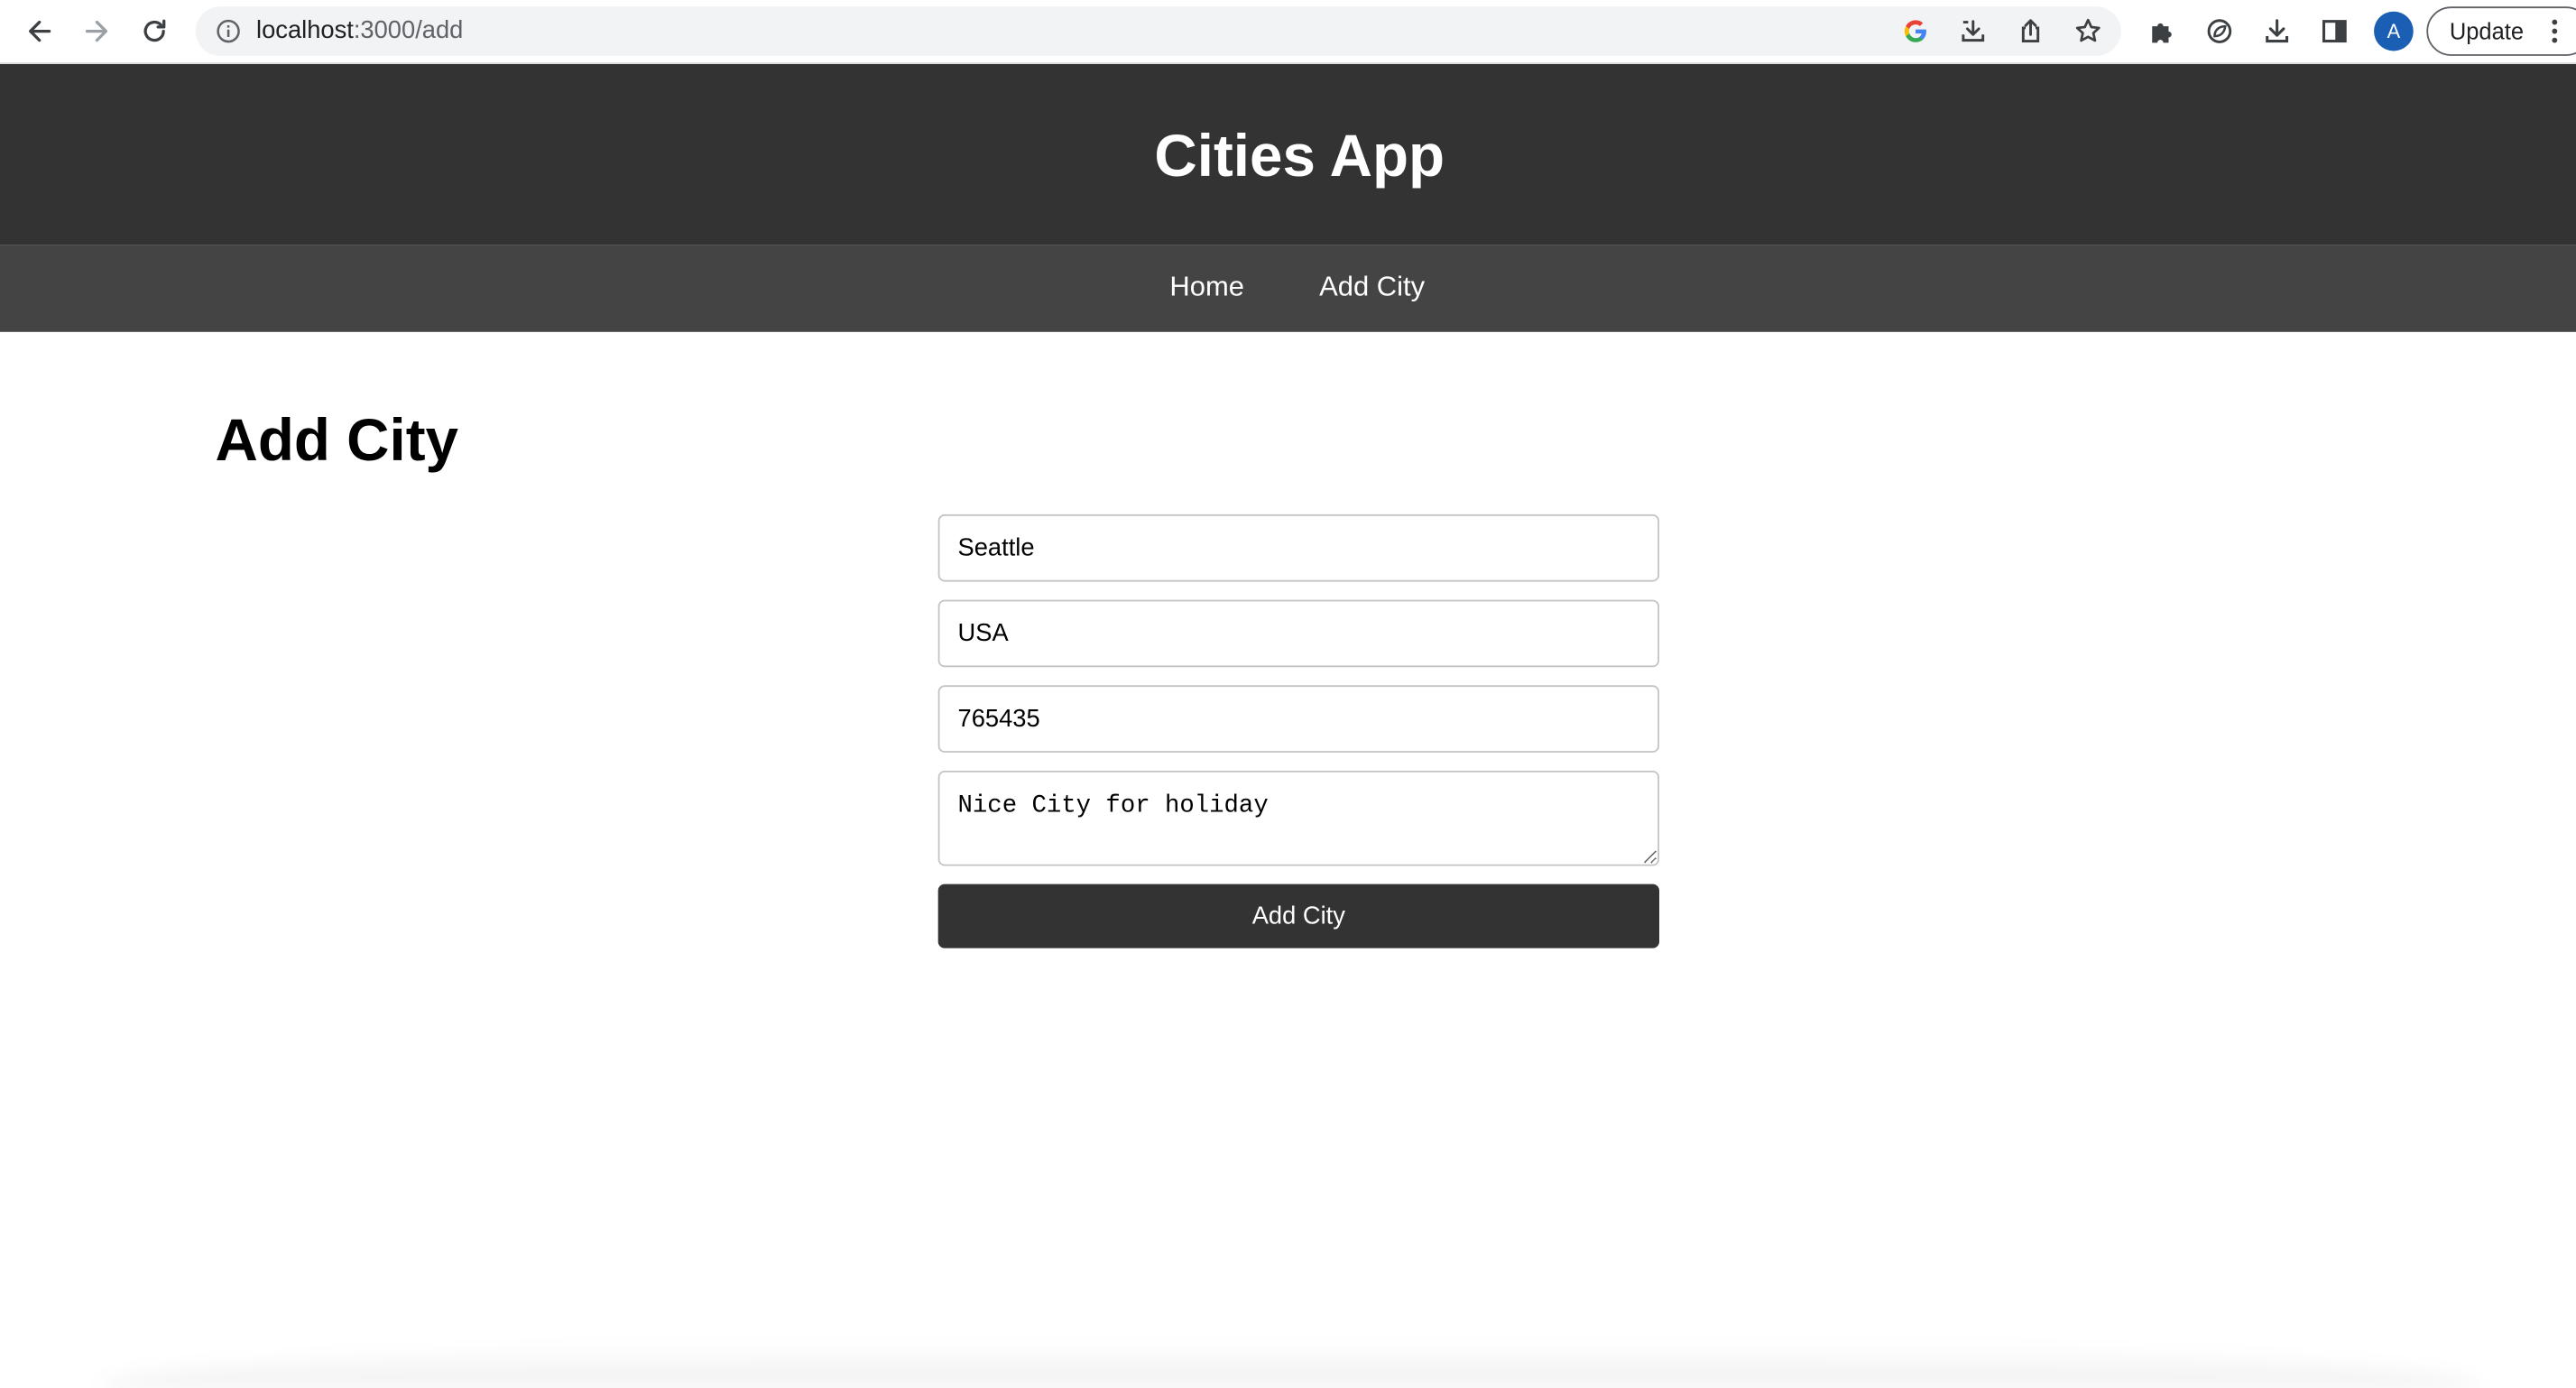  I want to click on nav-link-add-city: Add City, so click(1372, 287).